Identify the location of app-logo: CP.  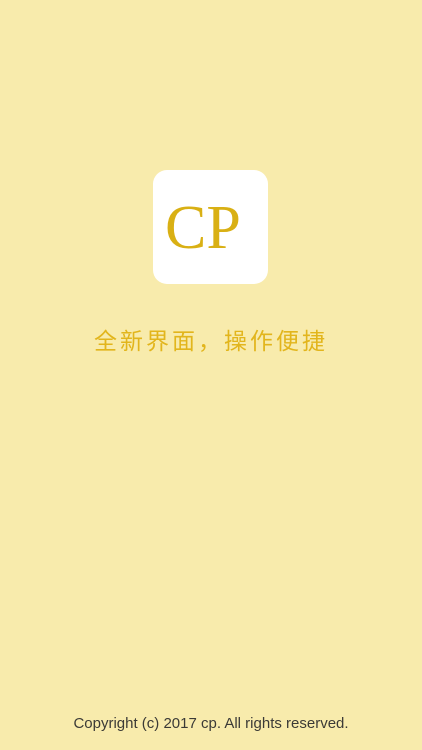
(210, 227).